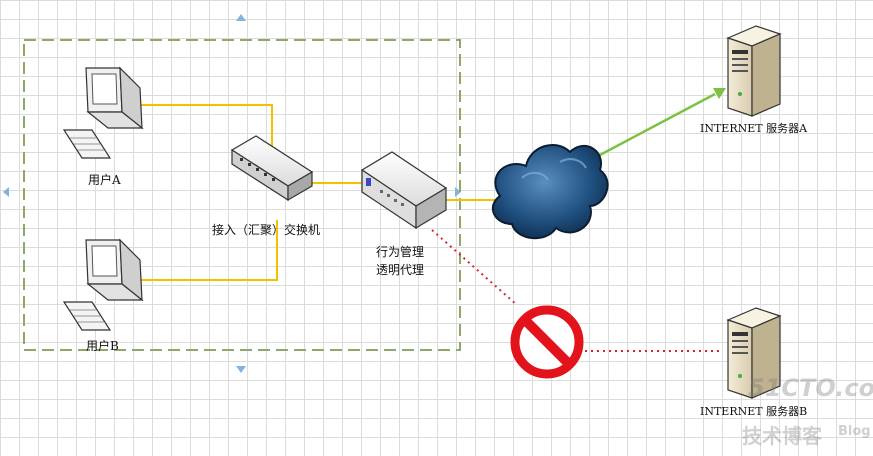 This screenshot has width=873, height=456. Describe the element at coordinates (102, 346) in the screenshot. I see `label-user-b: 用户B` at that location.